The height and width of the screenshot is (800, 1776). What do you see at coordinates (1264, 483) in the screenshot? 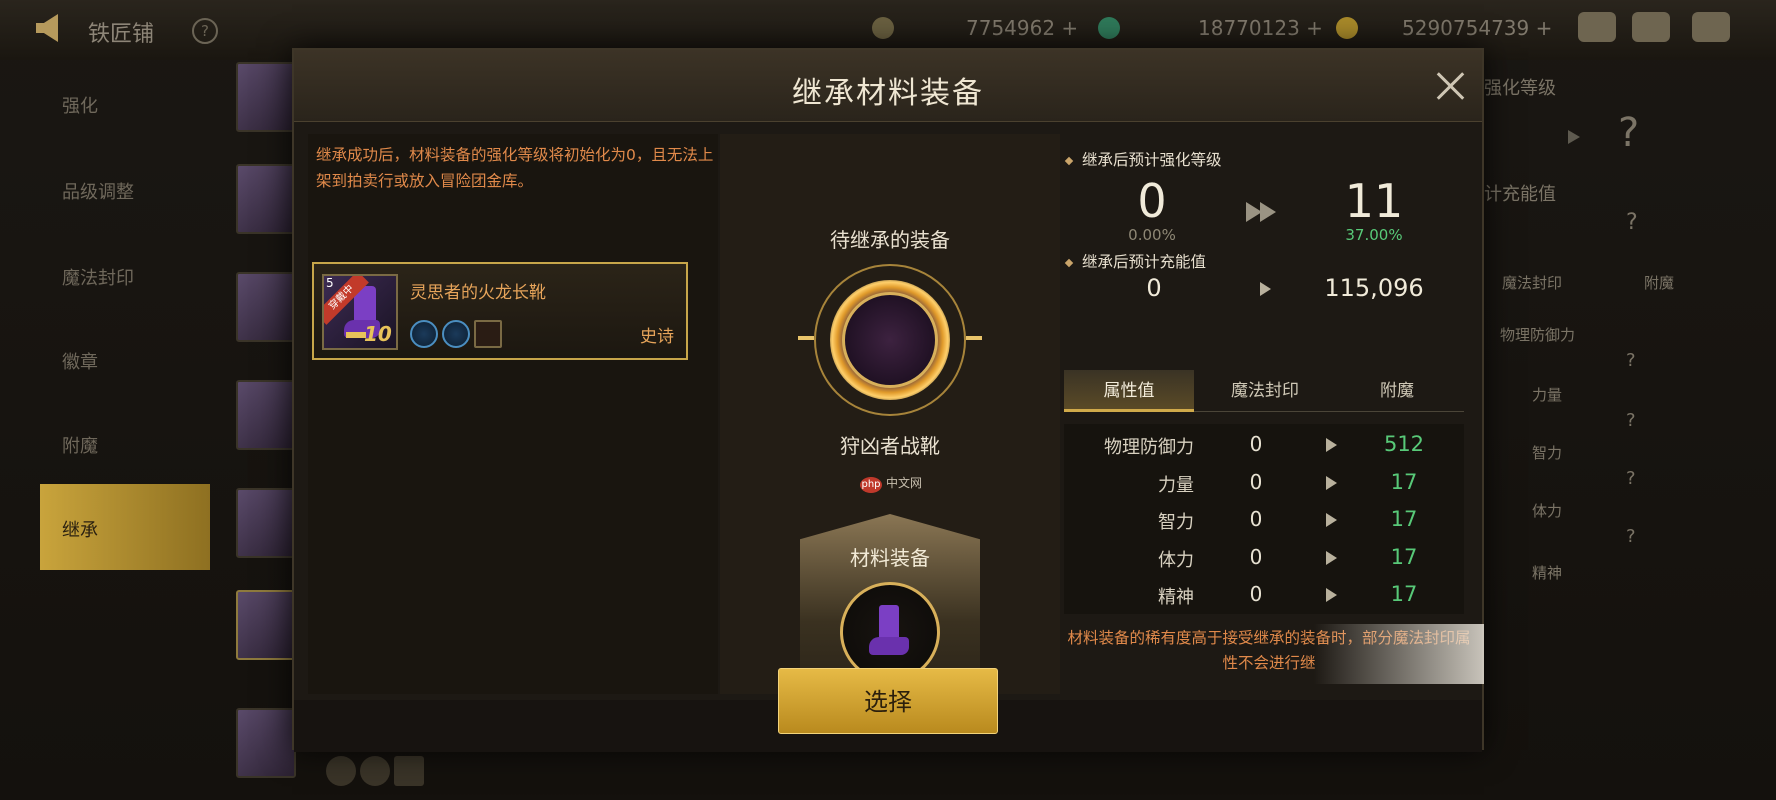
I see `table-row: 力量 0 17` at bounding box center [1264, 483].